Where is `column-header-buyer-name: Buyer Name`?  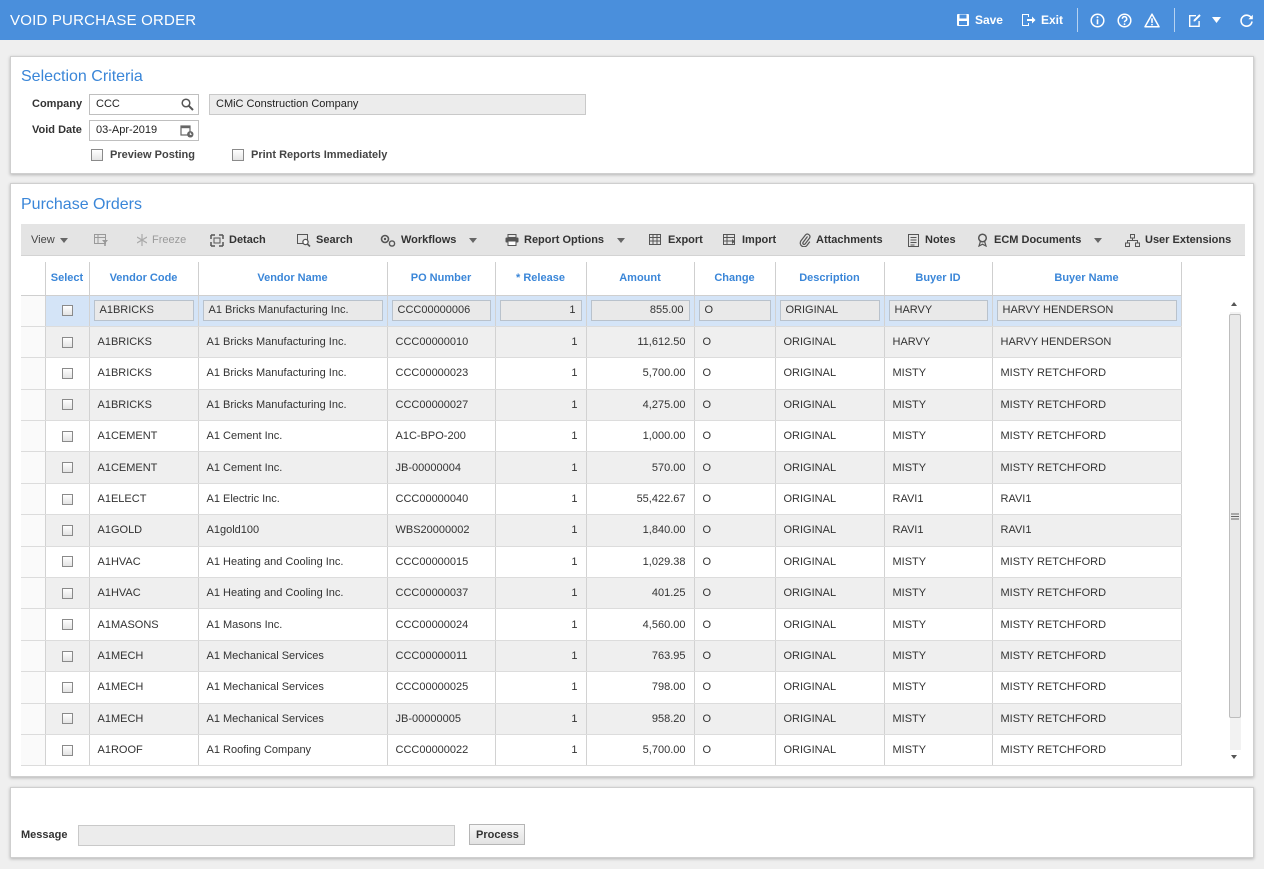 column-header-buyer-name: Buyer Name is located at coordinates (1087, 279).